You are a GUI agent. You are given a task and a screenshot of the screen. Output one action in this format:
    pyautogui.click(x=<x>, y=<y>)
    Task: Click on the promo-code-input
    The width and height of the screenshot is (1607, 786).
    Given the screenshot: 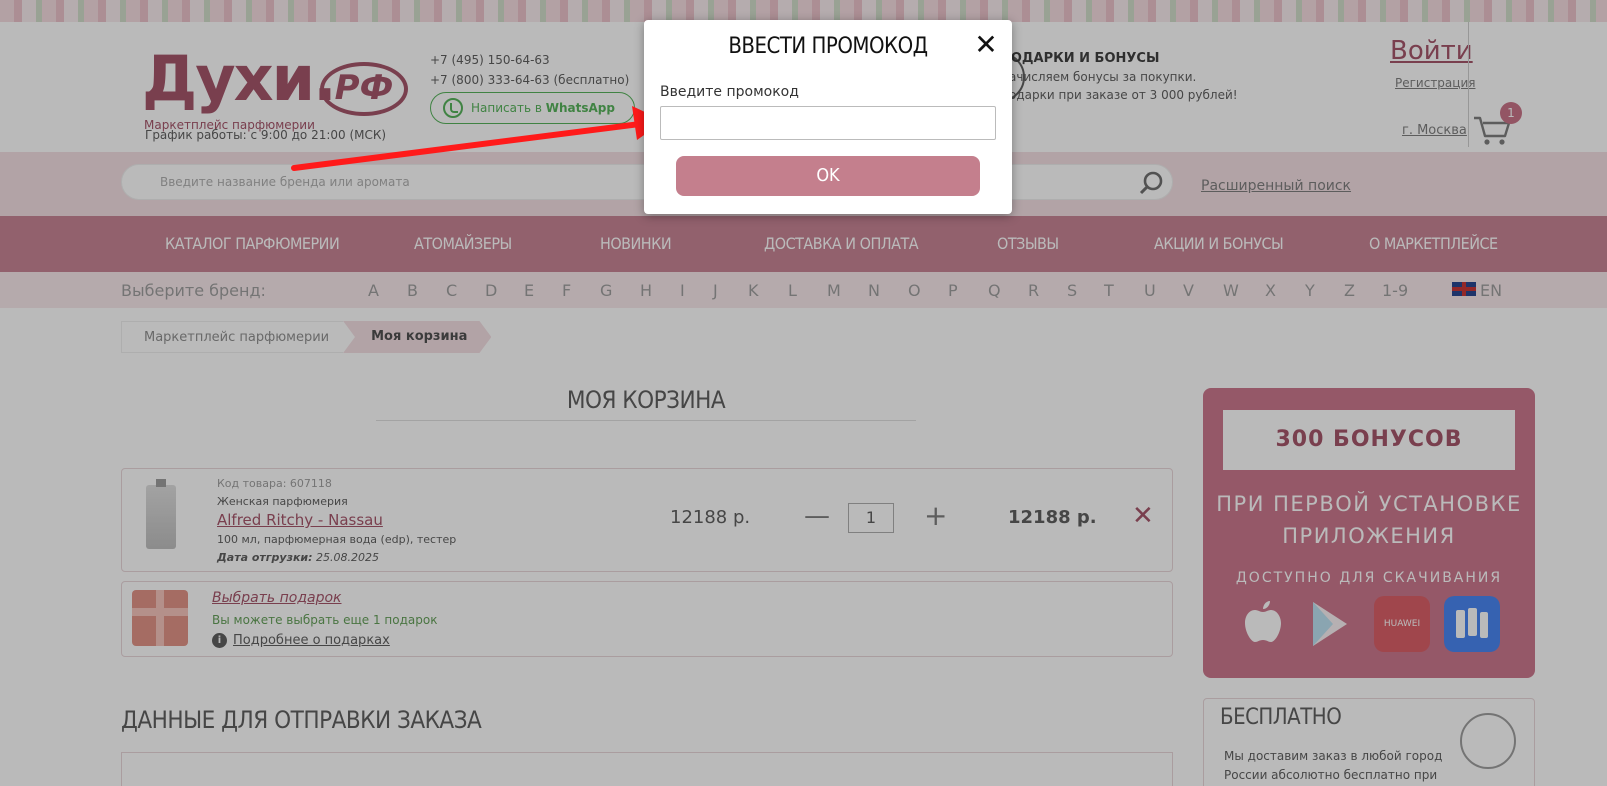 What is the action you would take?
    pyautogui.click(x=828, y=123)
    